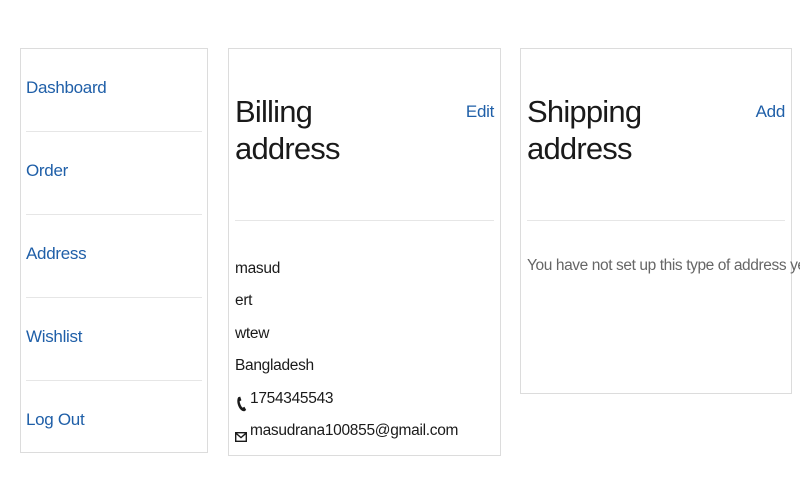  What do you see at coordinates (114, 422) in the screenshot?
I see `sidebar-item-log-out: Log Out` at bounding box center [114, 422].